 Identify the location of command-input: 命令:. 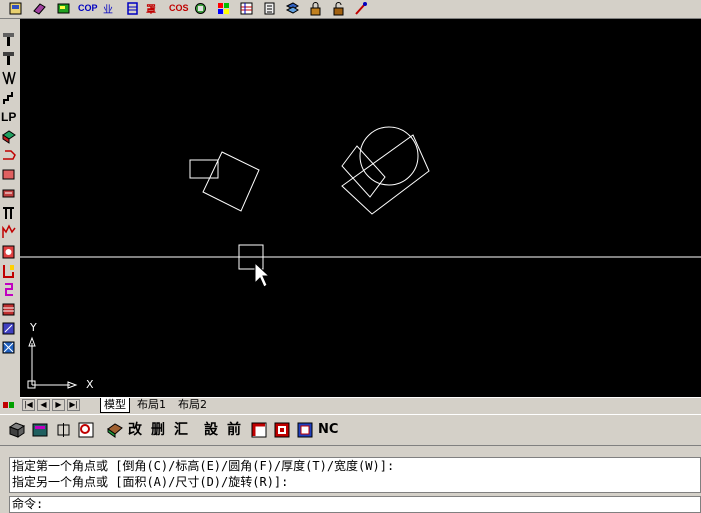
(355, 504).